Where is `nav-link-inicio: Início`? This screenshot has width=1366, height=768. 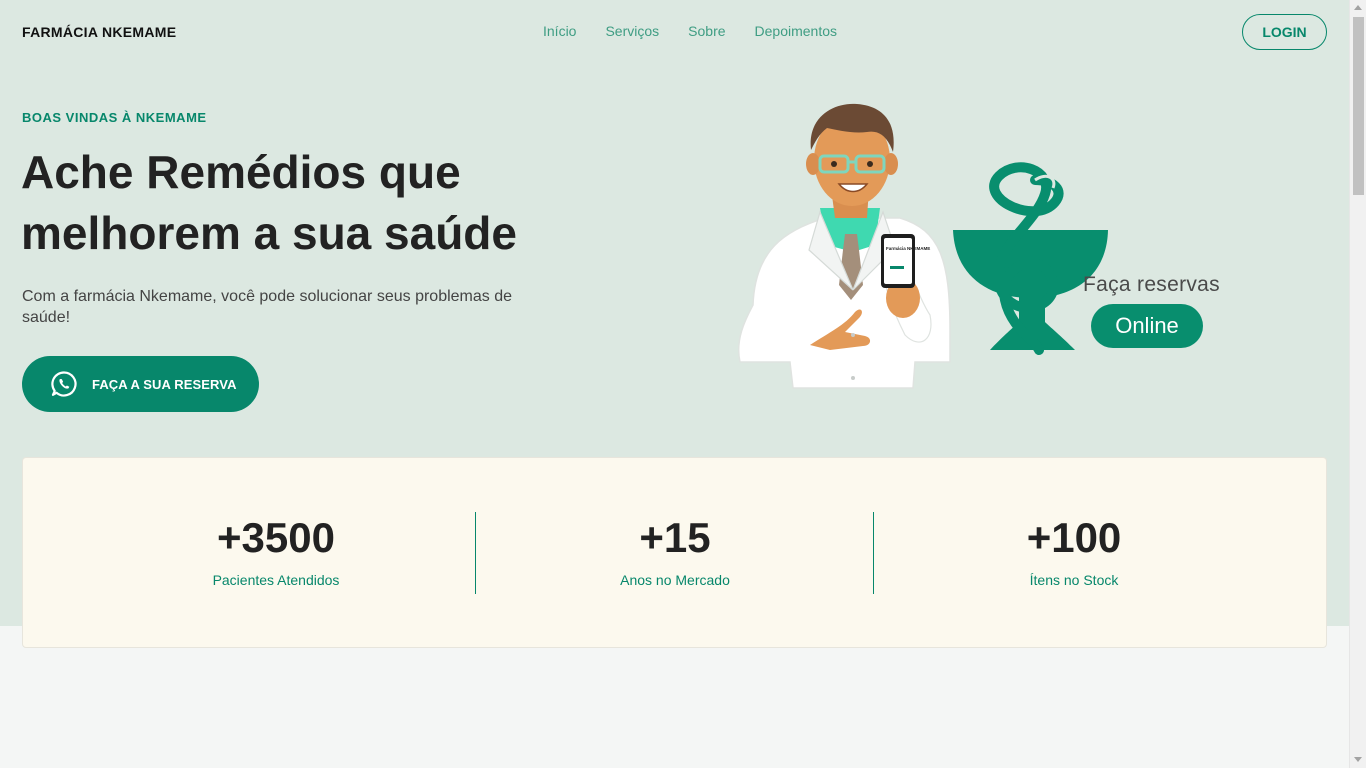 nav-link-inicio: Início is located at coordinates (559, 31).